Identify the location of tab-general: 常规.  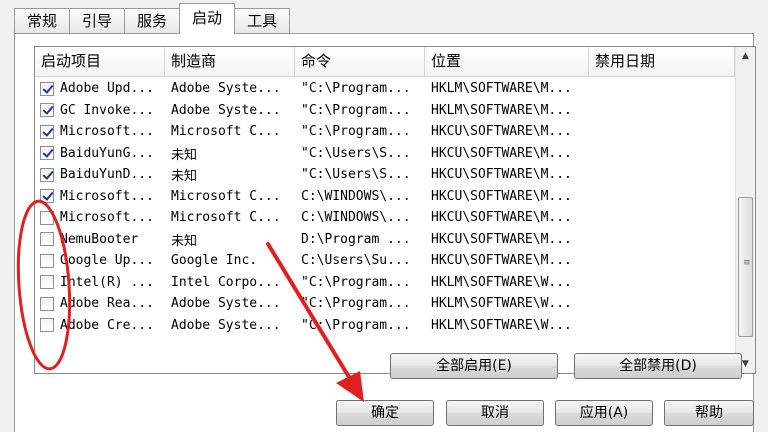
(42, 21).